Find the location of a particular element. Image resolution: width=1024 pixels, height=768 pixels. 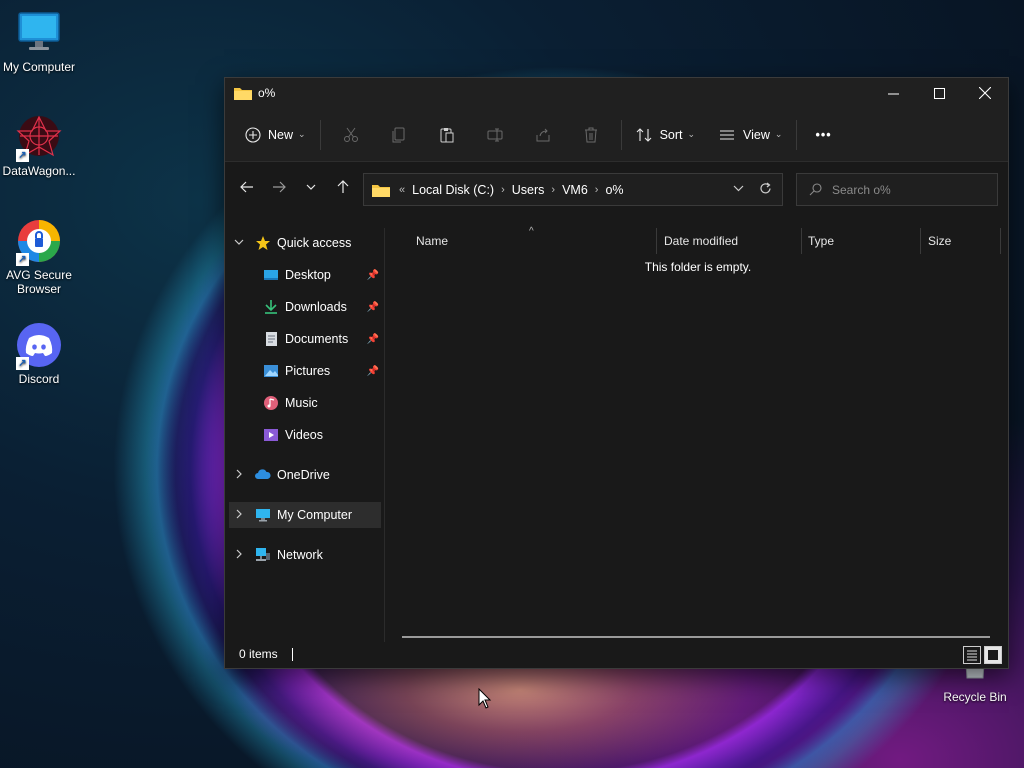

maximize-icon is located at coordinates (939, 93).